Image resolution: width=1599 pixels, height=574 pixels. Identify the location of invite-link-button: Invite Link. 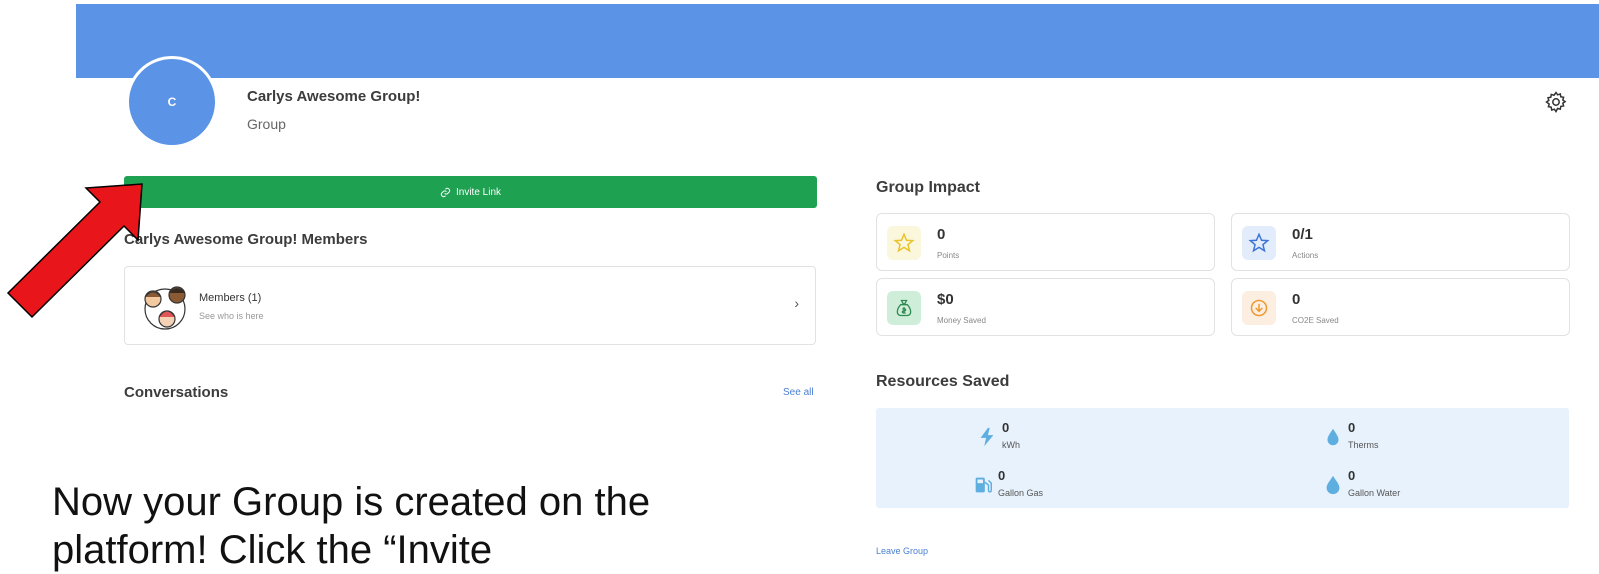
(470, 192).